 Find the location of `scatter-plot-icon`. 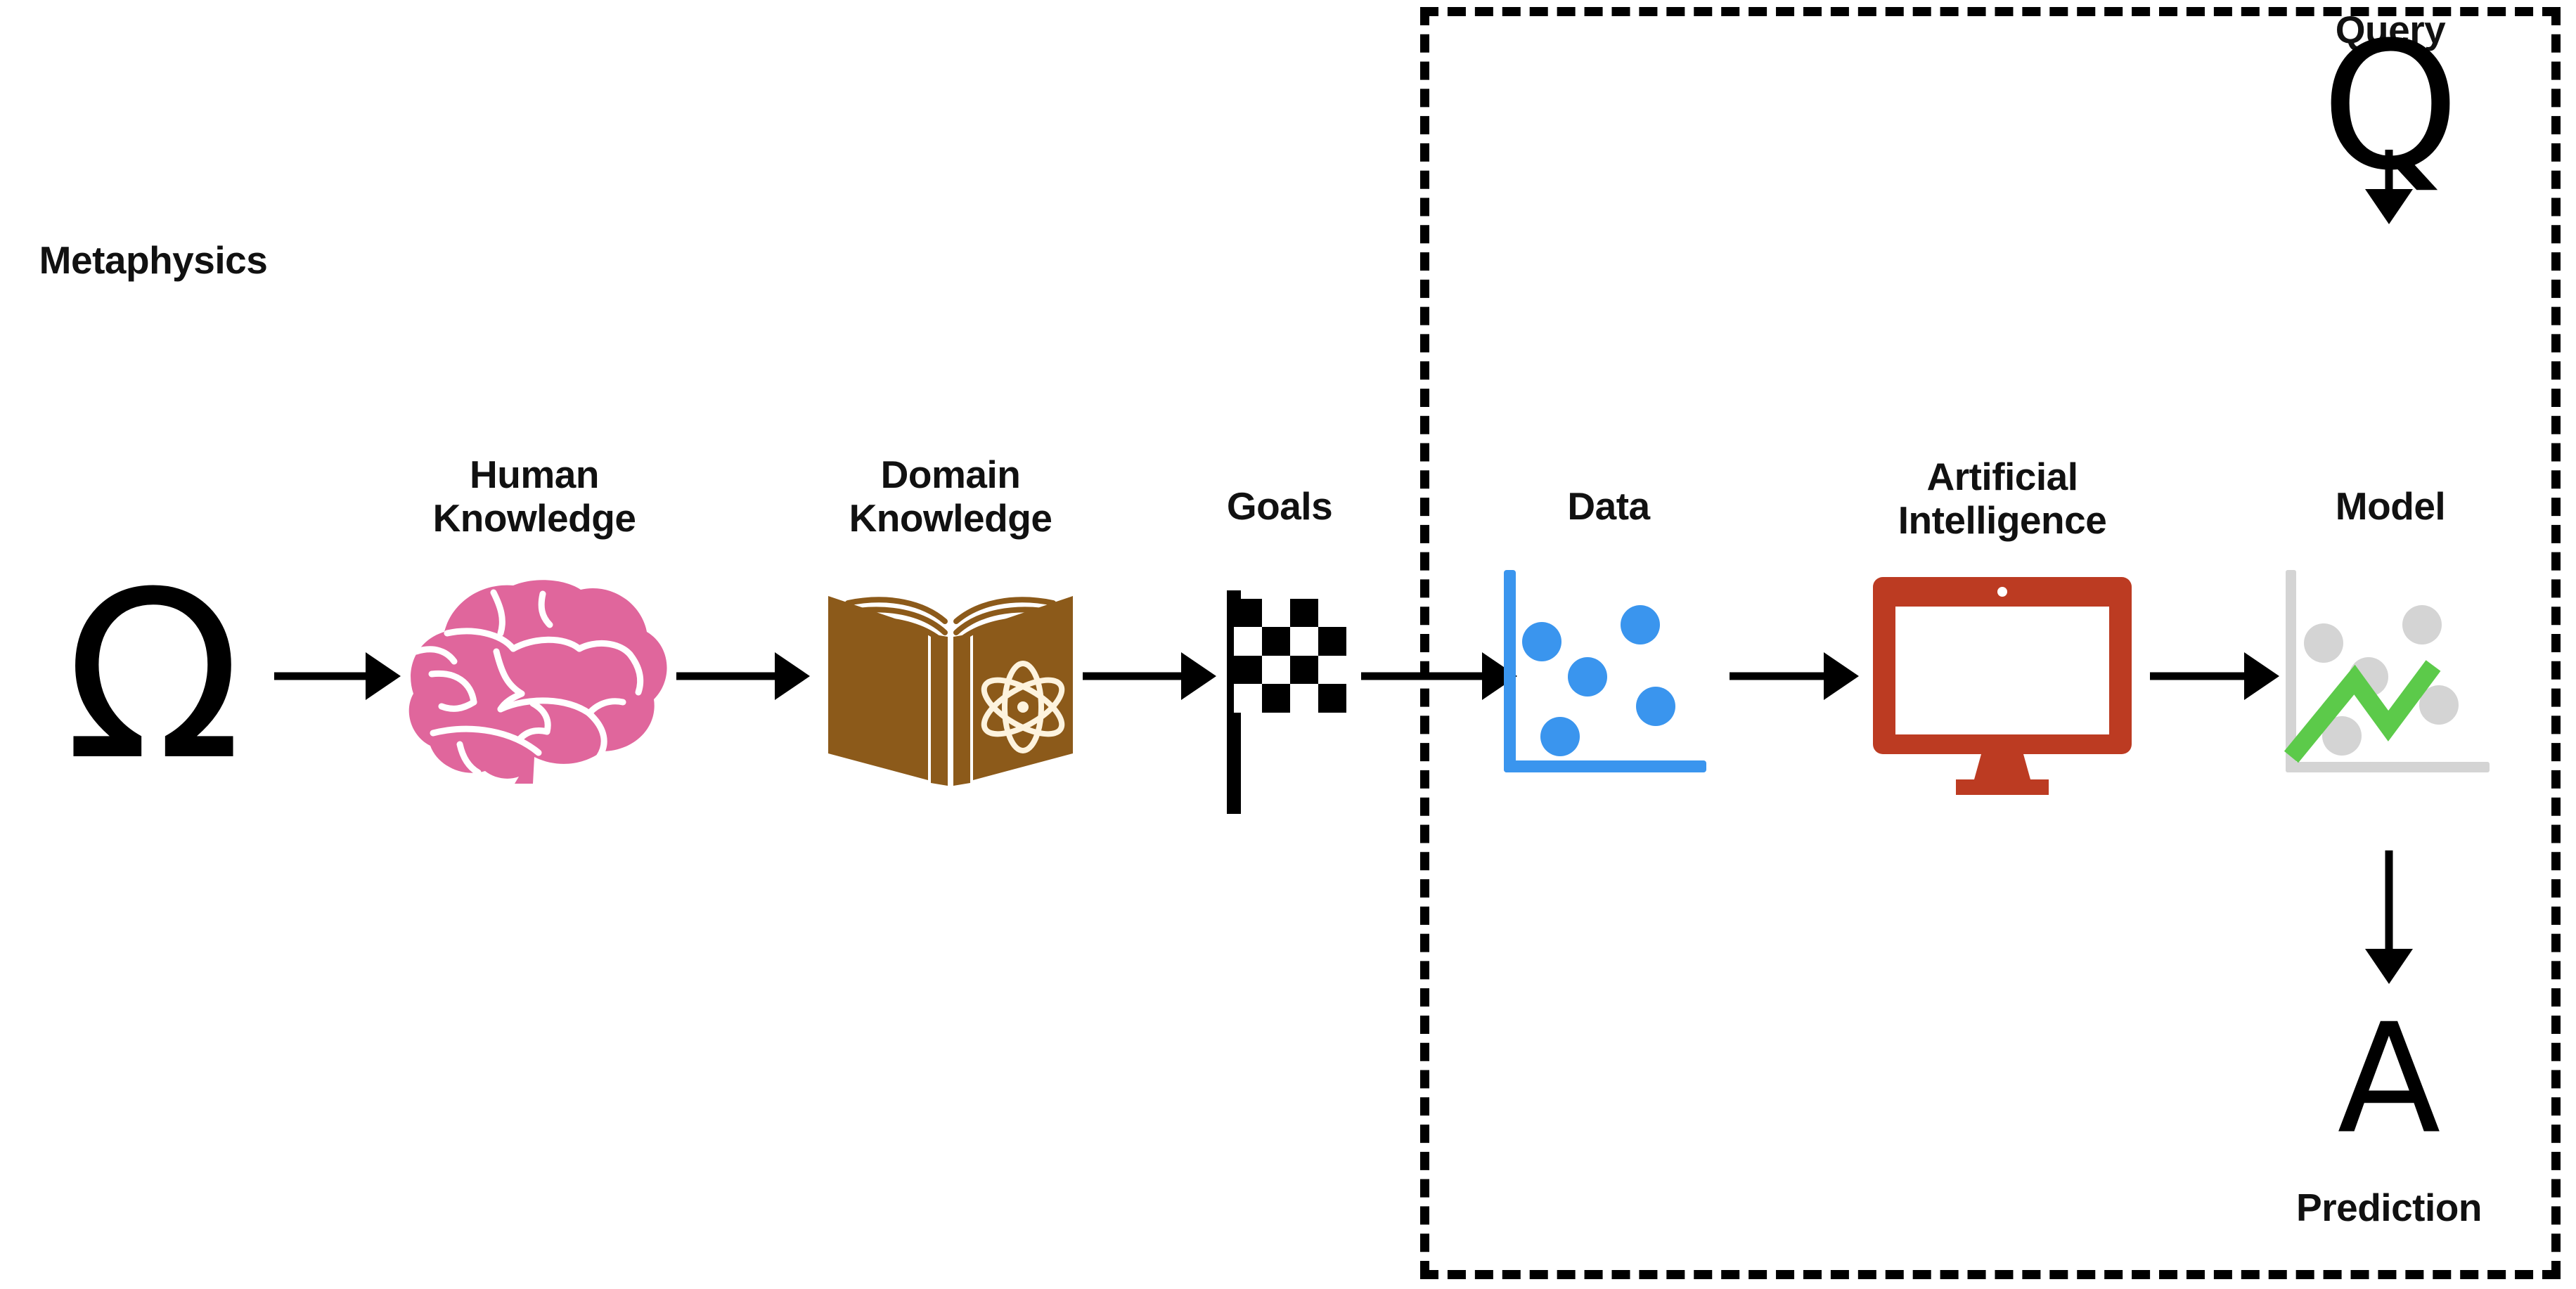

scatter-plot-icon is located at coordinates (1605, 671).